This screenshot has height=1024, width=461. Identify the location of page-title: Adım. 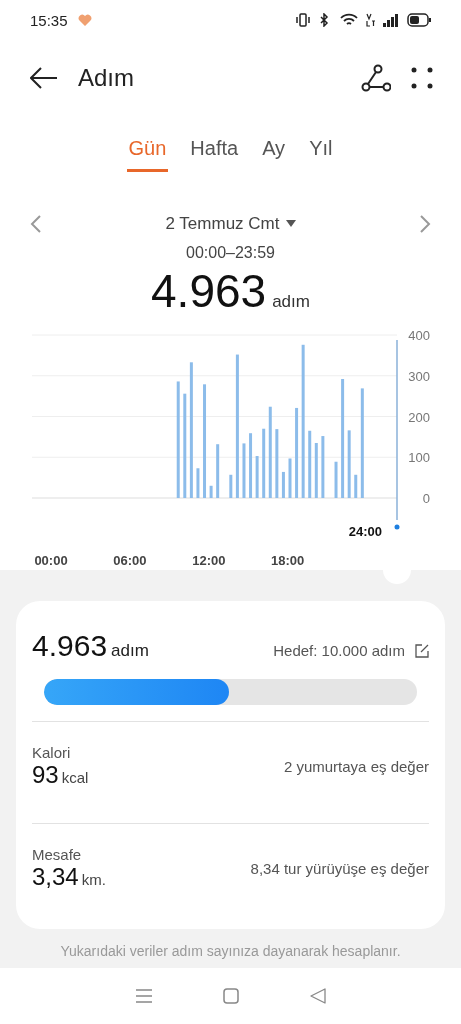
(106, 78).